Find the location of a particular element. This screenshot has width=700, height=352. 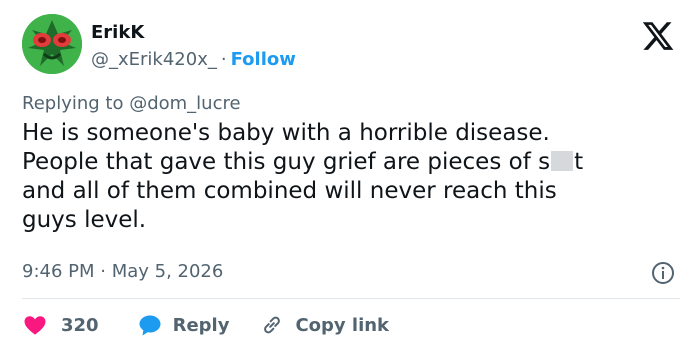

censor-blur is located at coordinates (562, 161).